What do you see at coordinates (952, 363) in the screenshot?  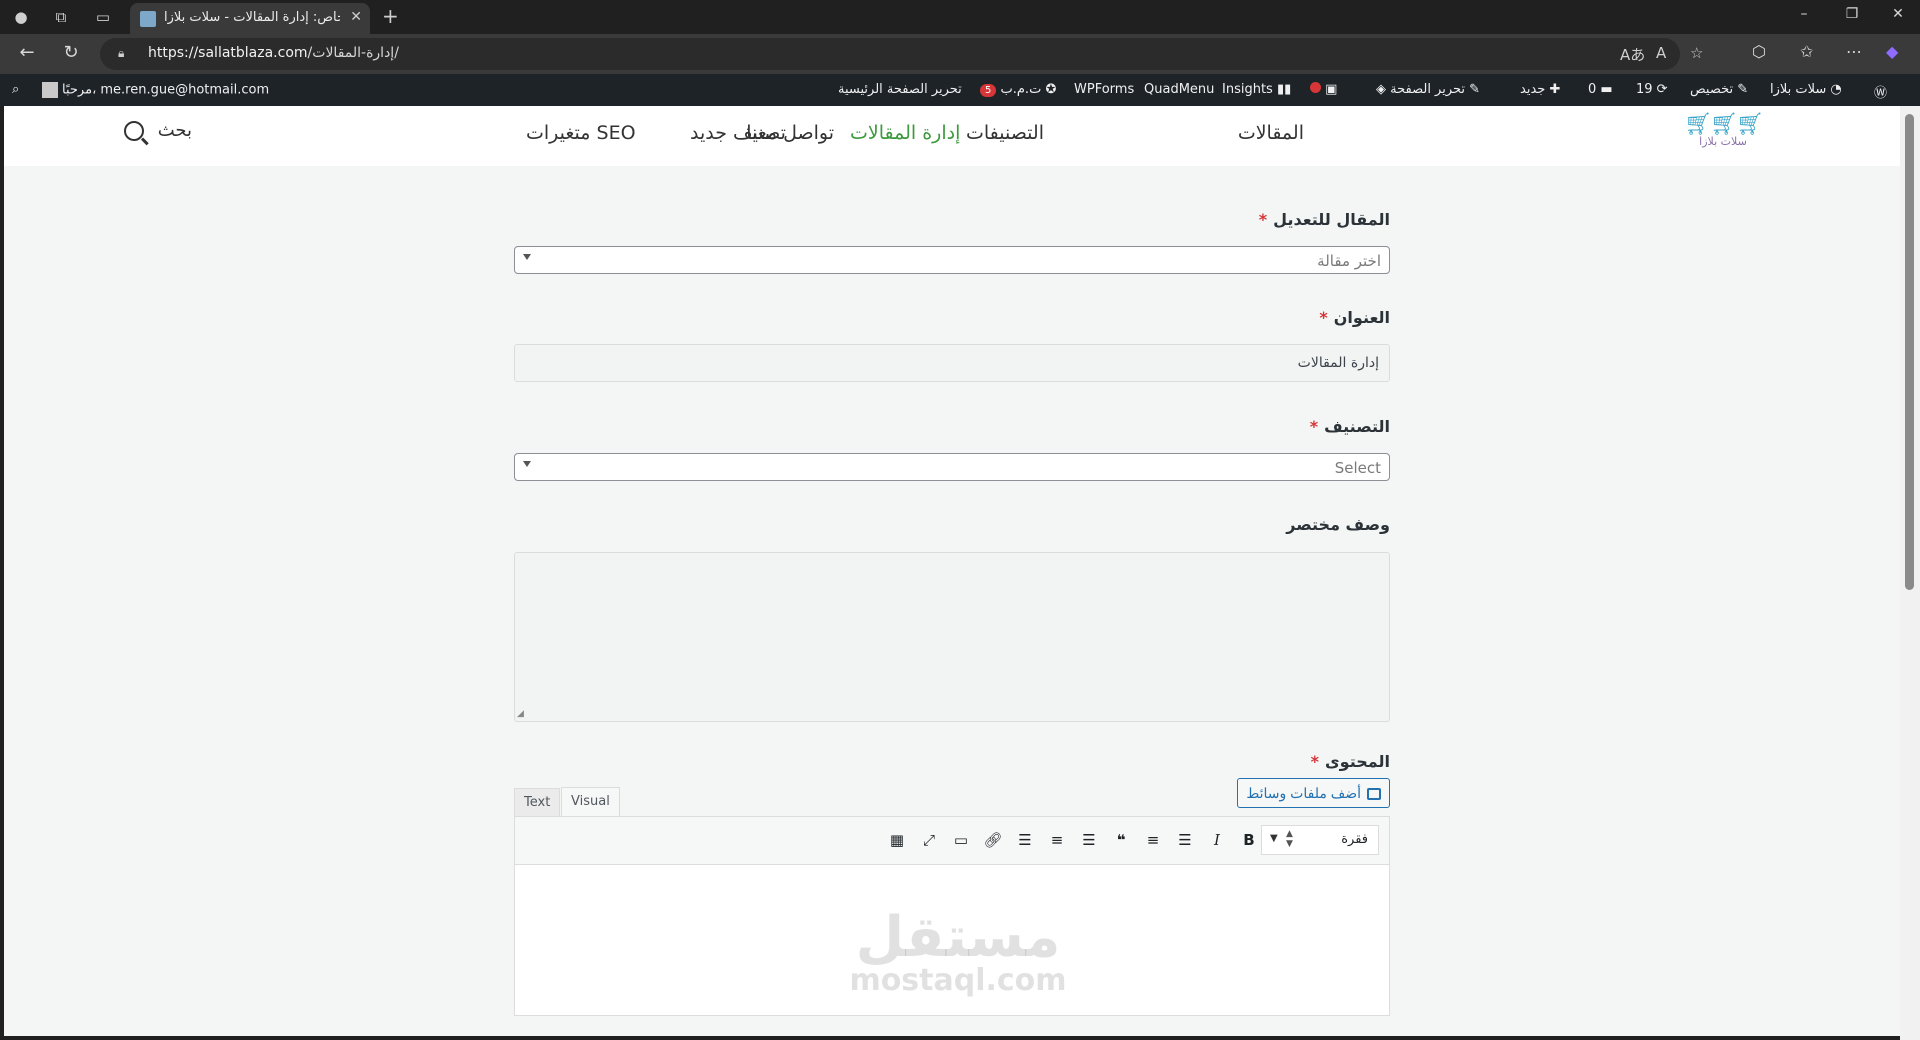 I see `title-input: إدارة المقالات` at bounding box center [952, 363].